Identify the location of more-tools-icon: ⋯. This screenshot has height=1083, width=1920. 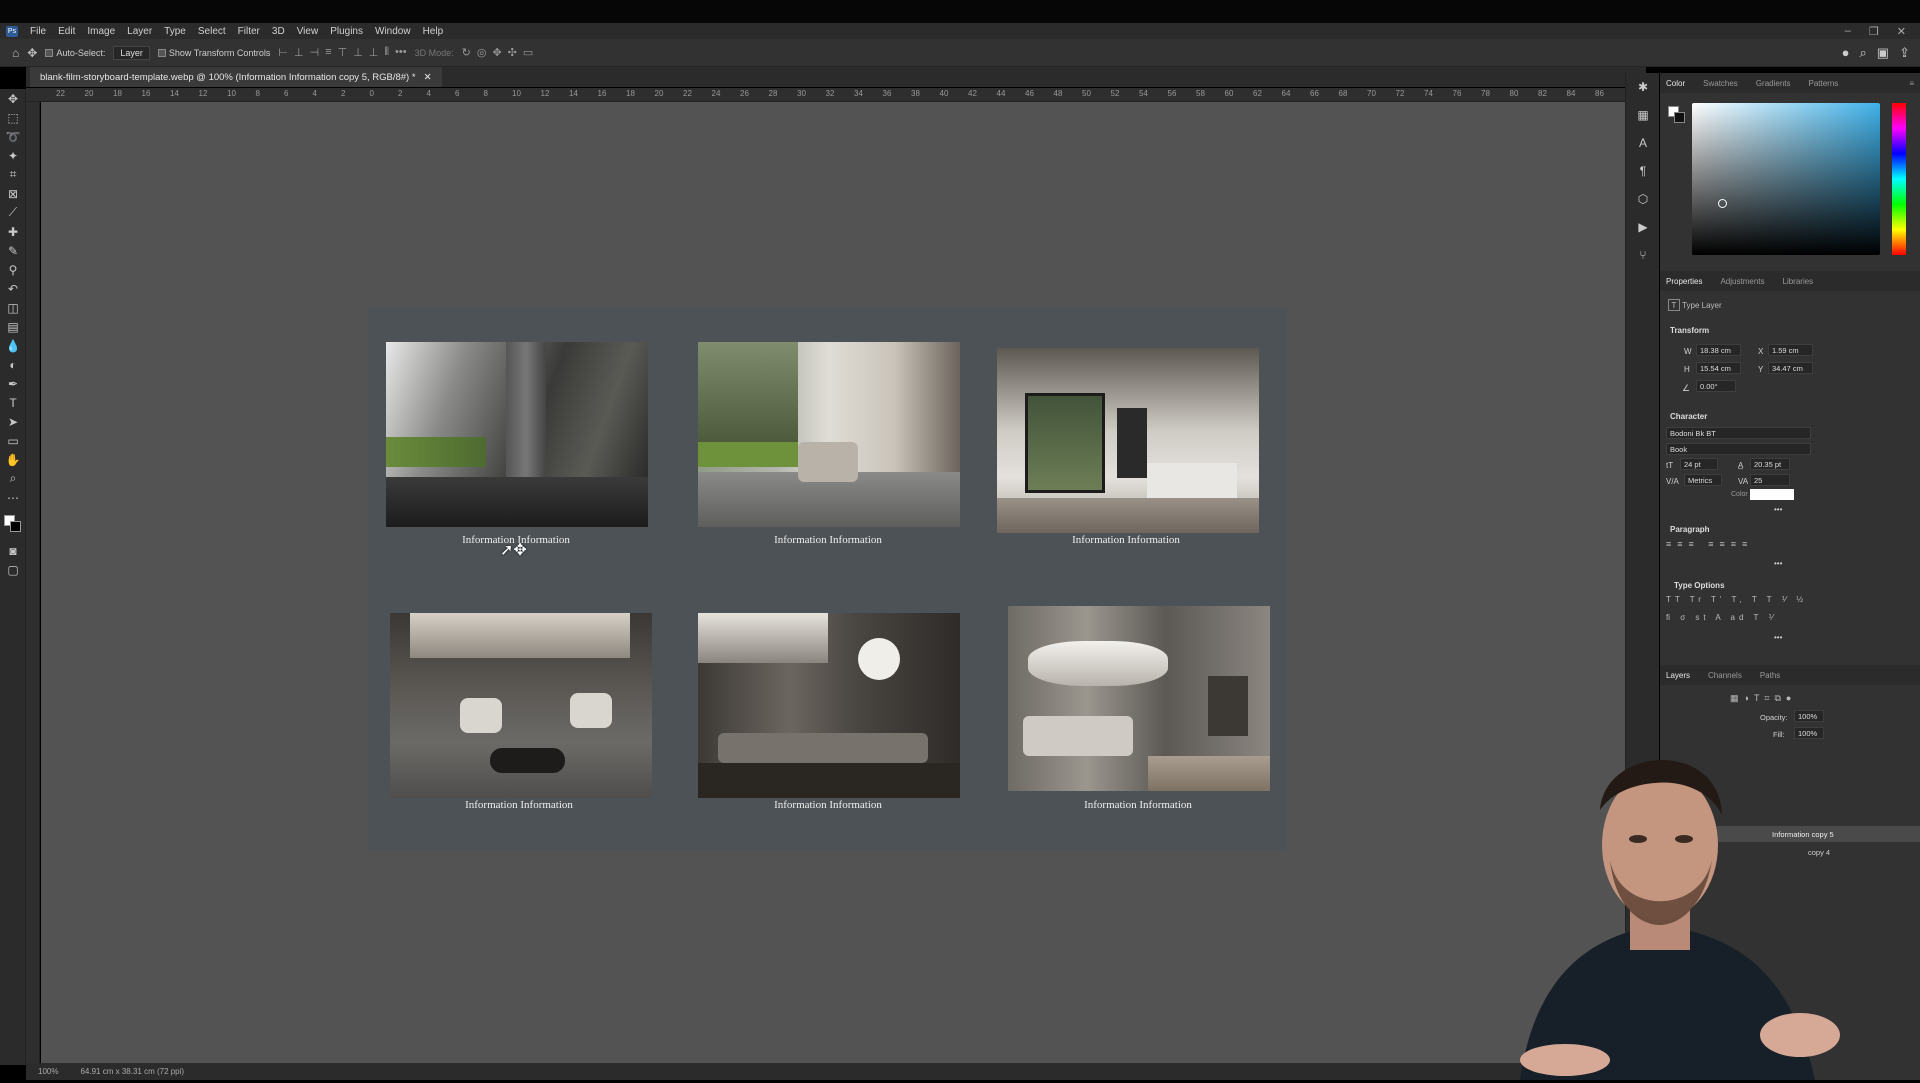
(13, 497).